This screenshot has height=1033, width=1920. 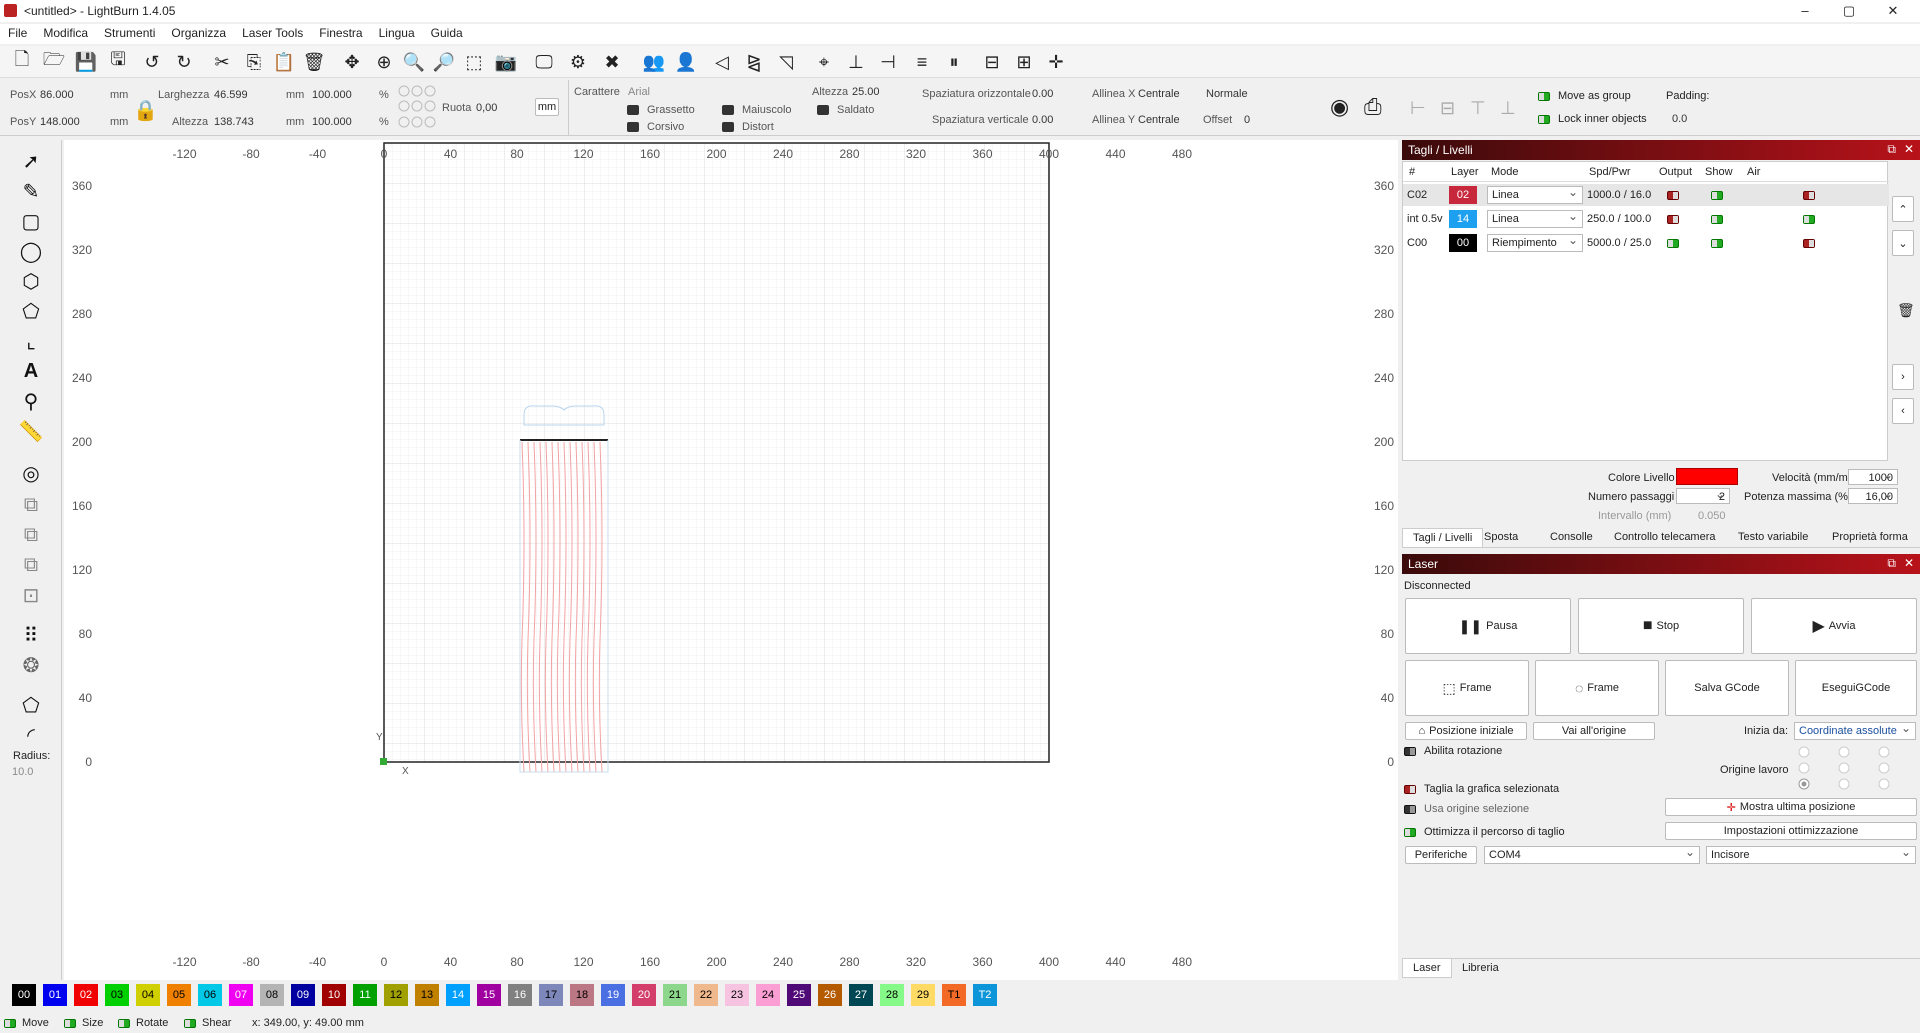 I want to click on camera-icon: 📷, so click(x=506, y=62).